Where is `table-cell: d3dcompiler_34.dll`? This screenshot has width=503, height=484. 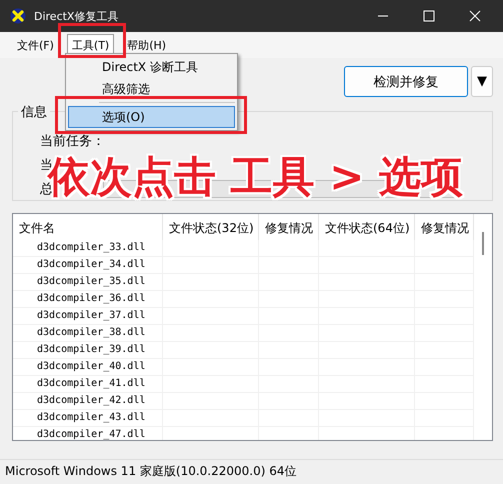 table-cell: d3dcompiler_34.dll is located at coordinates (88, 265).